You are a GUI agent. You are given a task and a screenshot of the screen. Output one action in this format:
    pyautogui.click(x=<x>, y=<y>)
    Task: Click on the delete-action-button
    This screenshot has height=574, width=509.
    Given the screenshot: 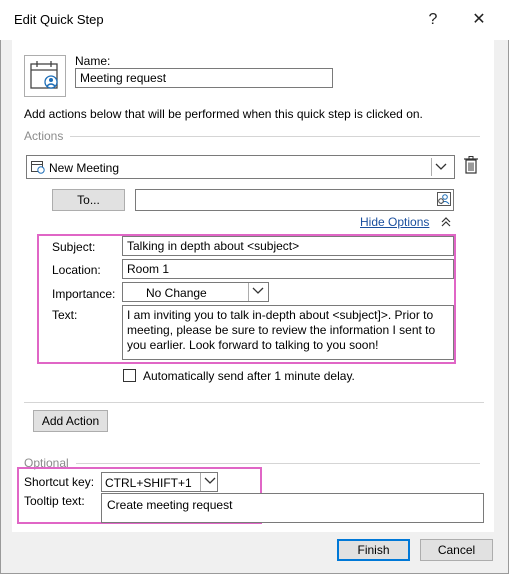 What is the action you would take?
    pyautogui.click(x=472, y=166)
    